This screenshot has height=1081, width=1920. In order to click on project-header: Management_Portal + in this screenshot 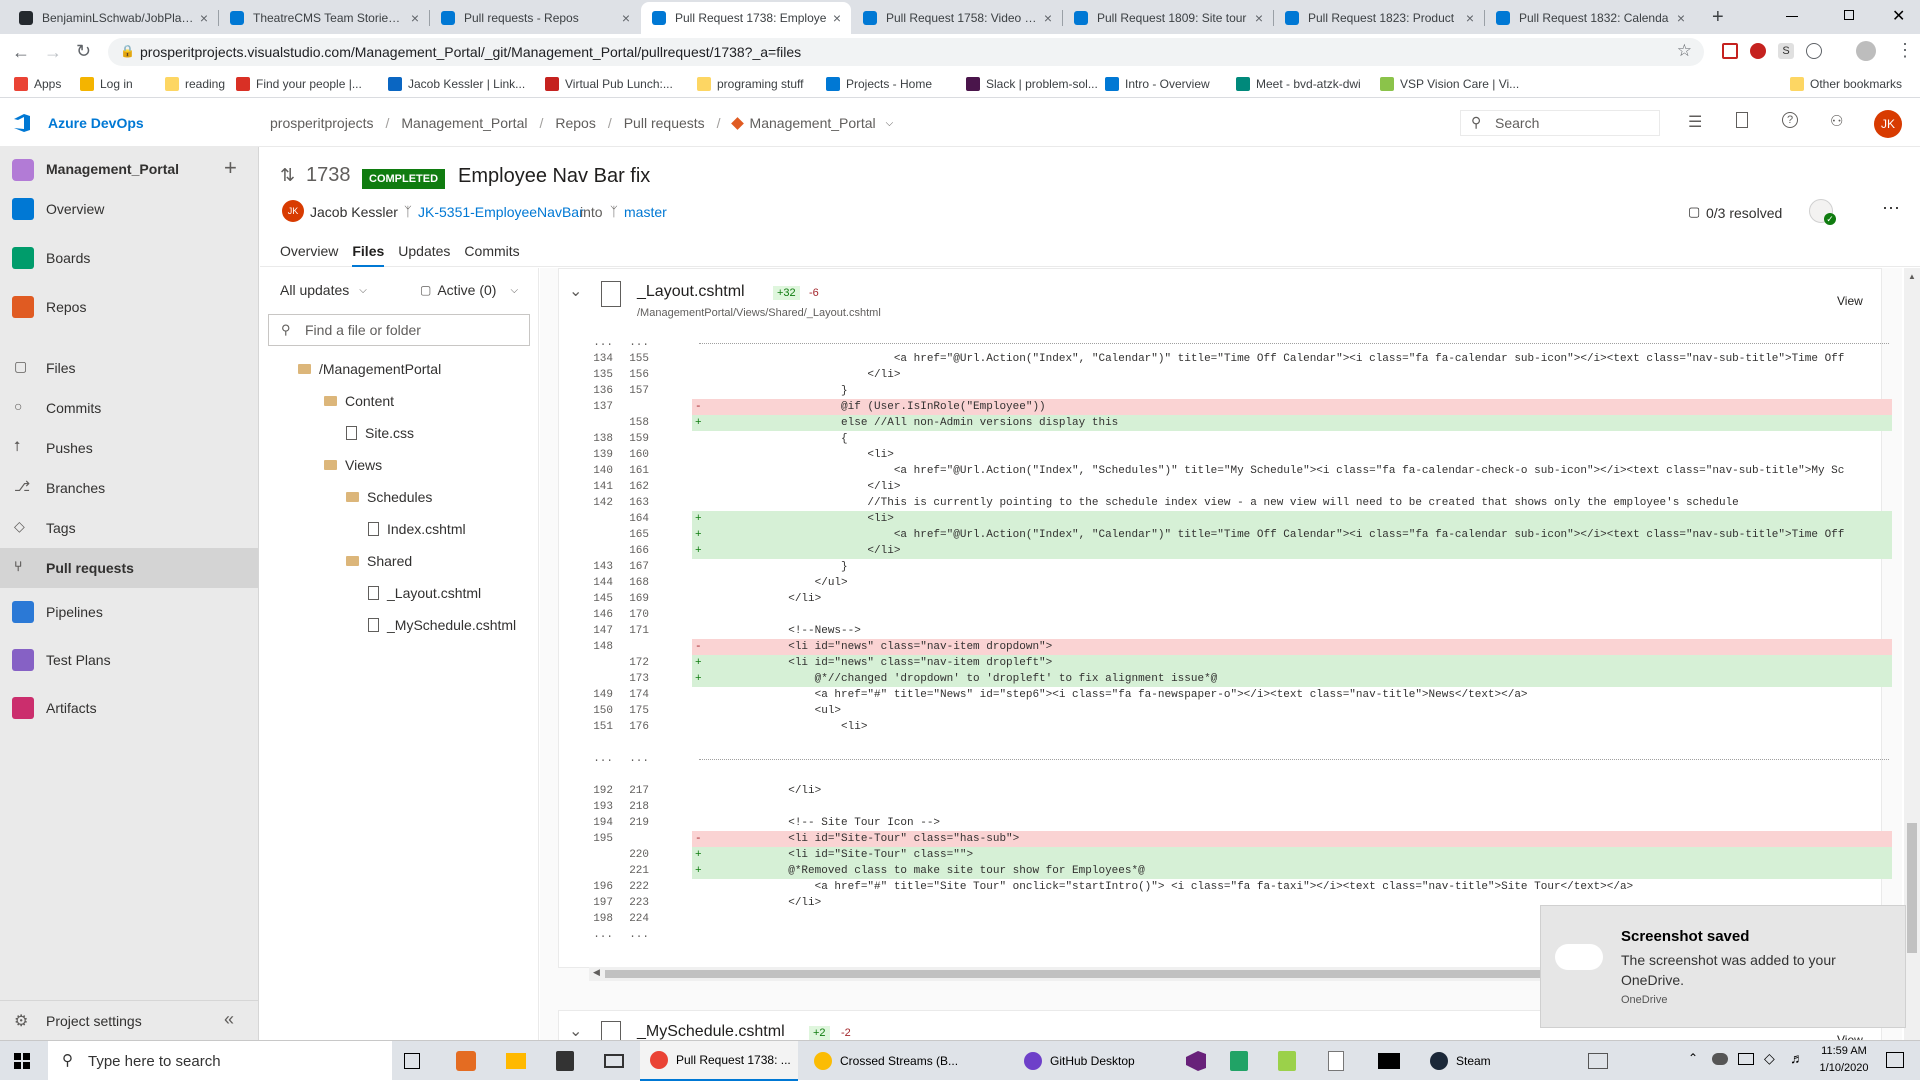, I will do `click(129, 169)`.